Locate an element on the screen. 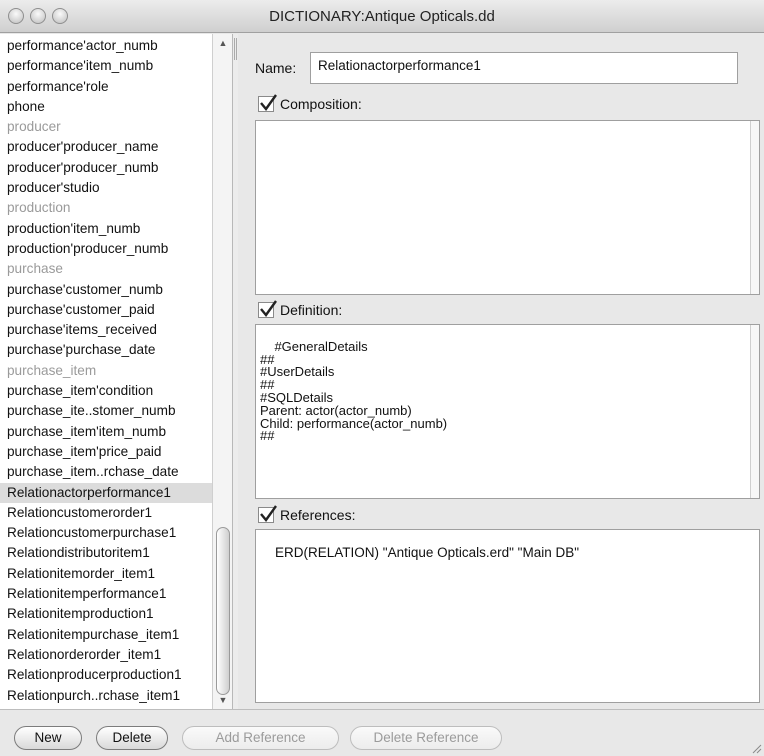  list-item: Relationcustomerpurchase1 is located at coordinates (106, 533).